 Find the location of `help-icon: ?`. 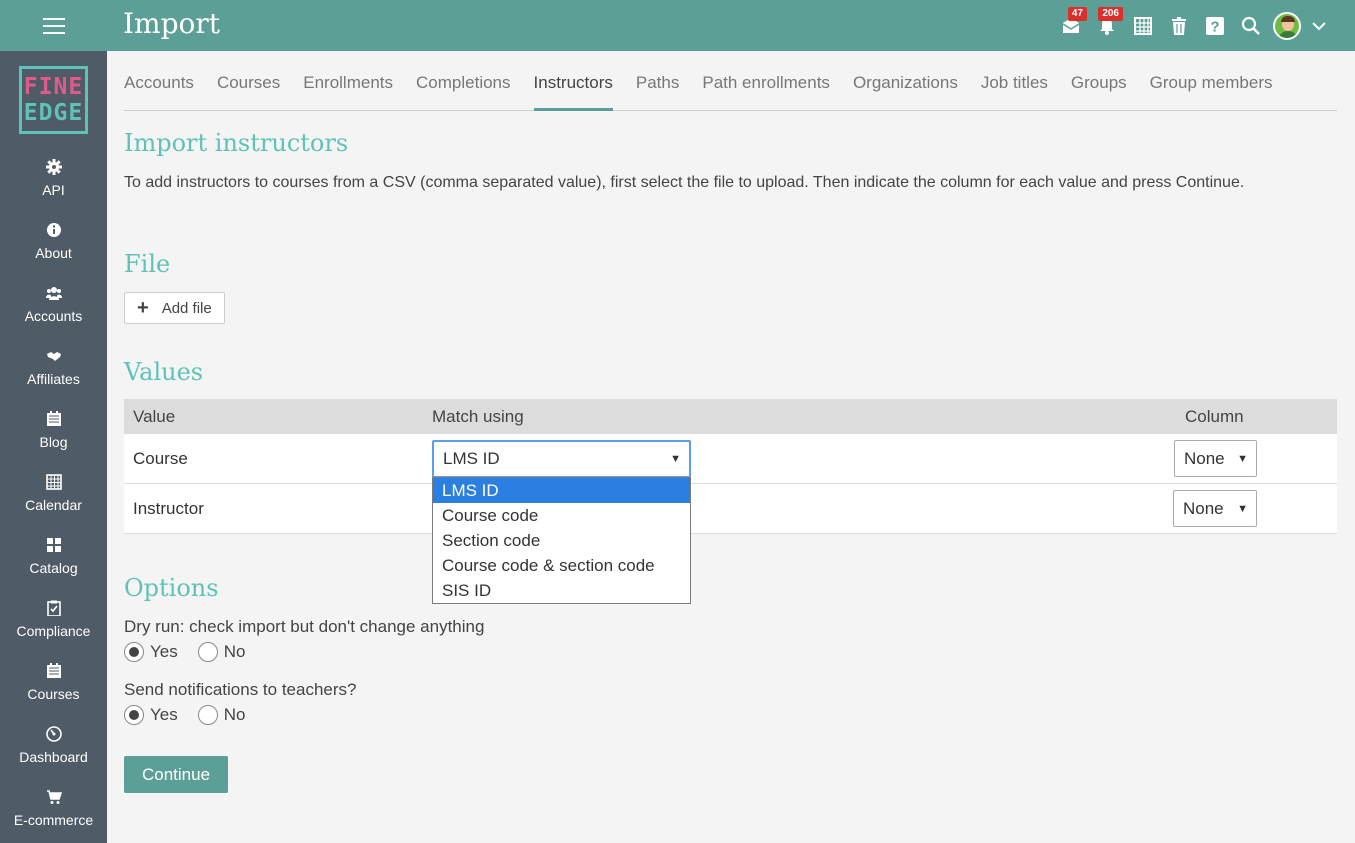

help-icon: ? is located at coordinates (1215, 25).